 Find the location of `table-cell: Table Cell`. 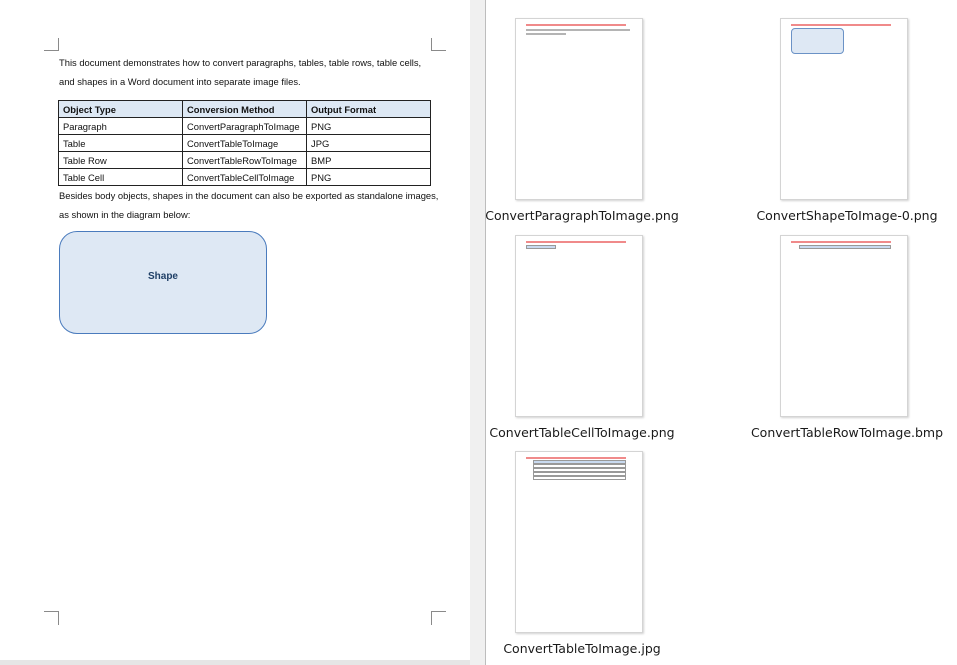

table-cell: Table Cell is located at coordinates (120, 177).